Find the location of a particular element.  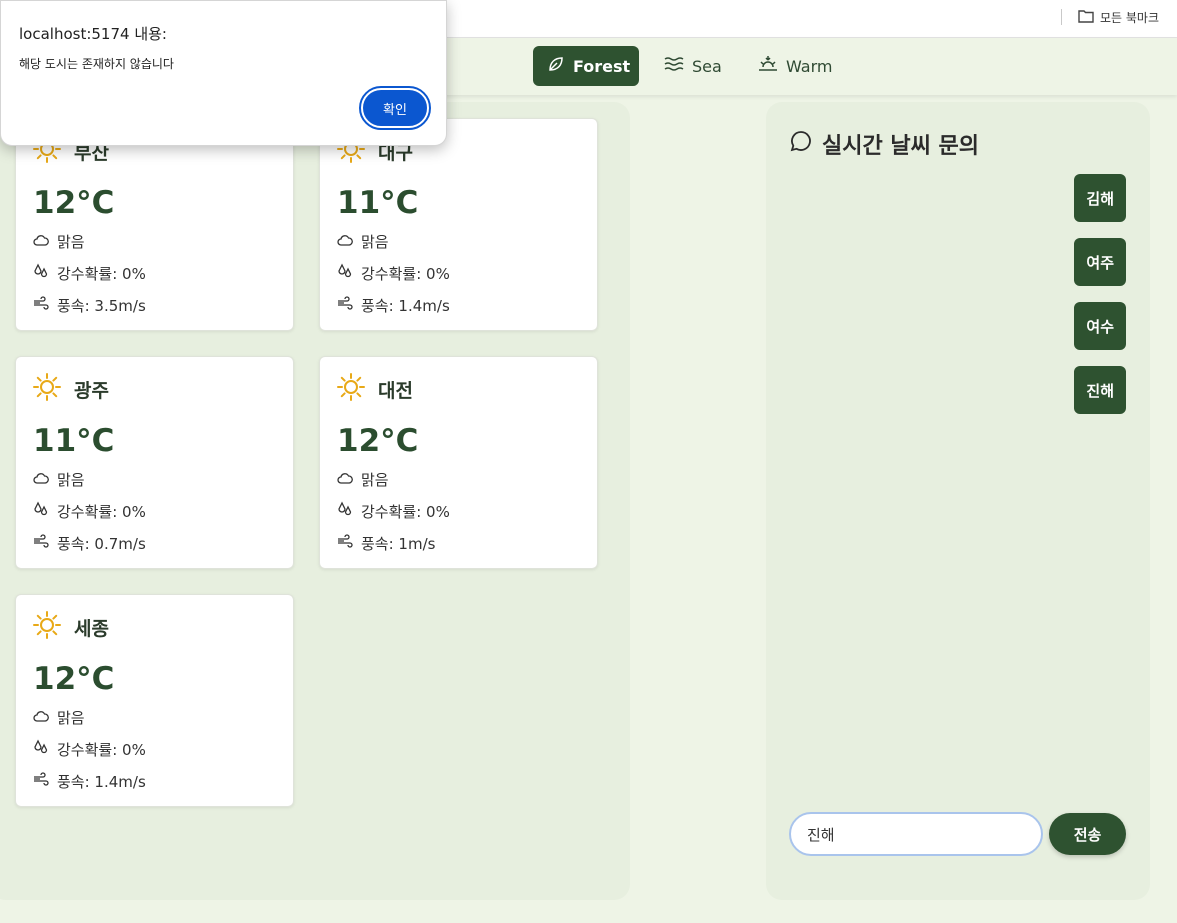

chat-title-text: 실시간 날씨 문의 is located at coordinates (900, 146).